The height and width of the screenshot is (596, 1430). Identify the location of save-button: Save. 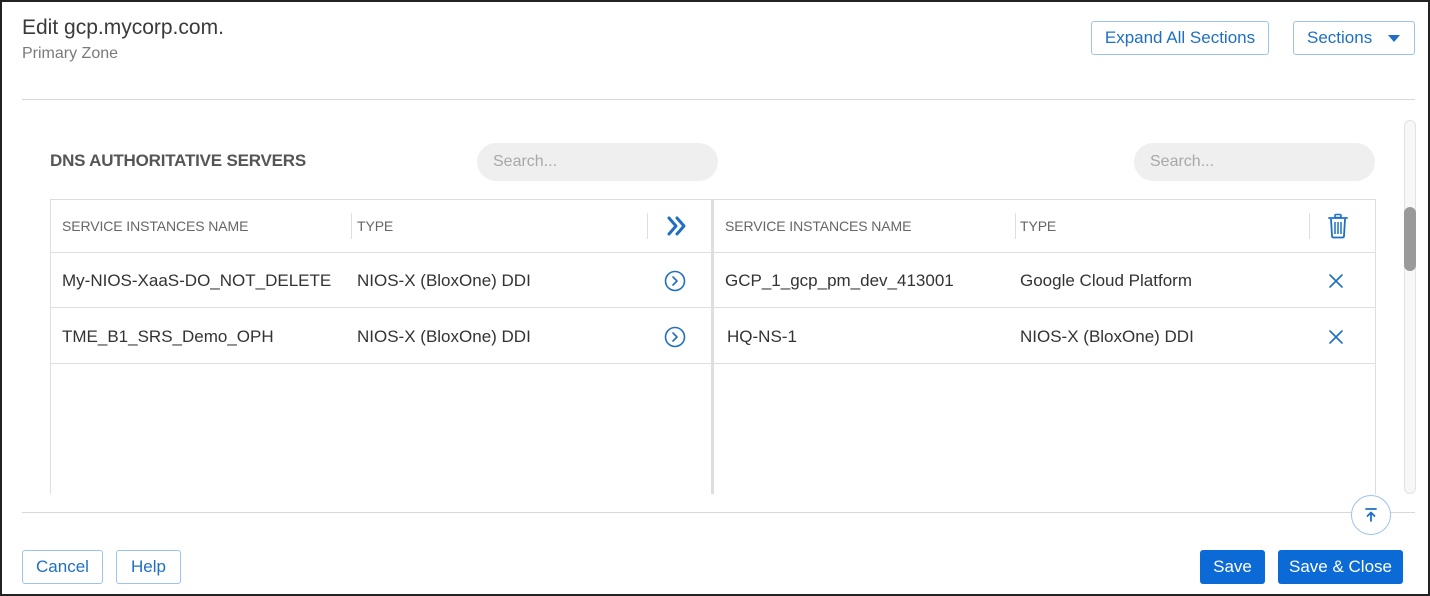
(1232, 567).